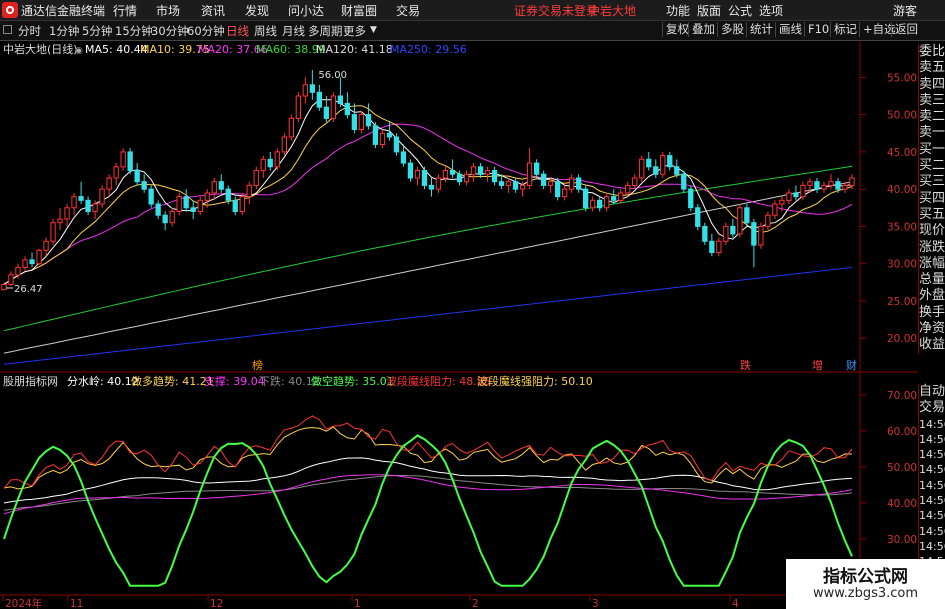  Describe the element at coordinates (373, 30) in the screenshot. I see `chevron-down-icon: ▼` at that location.